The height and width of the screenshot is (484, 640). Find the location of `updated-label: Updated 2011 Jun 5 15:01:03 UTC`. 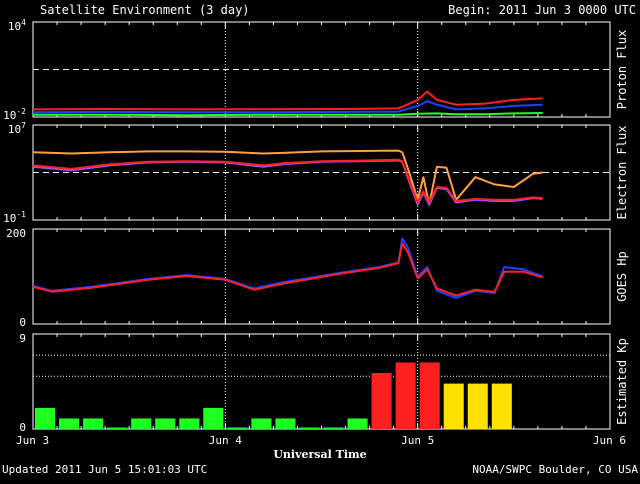

updated-label: Updated 2011 Jun 5 15:01:03 UTC is located at coordinates (104, 469).